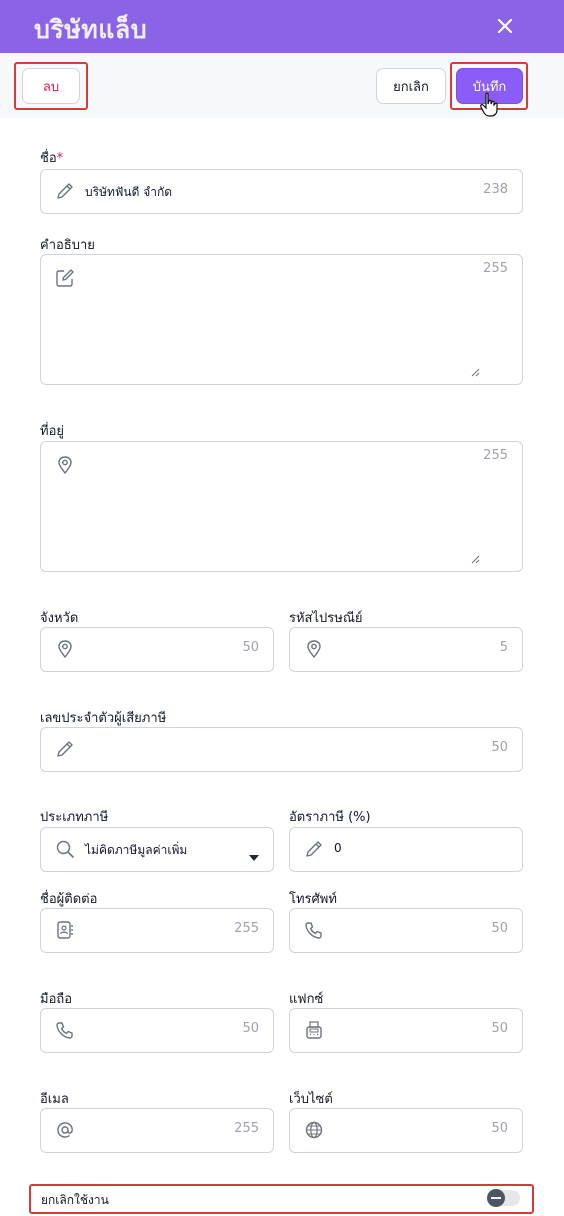  I want to click on tax-rate-field: 0, so click(406, 849).